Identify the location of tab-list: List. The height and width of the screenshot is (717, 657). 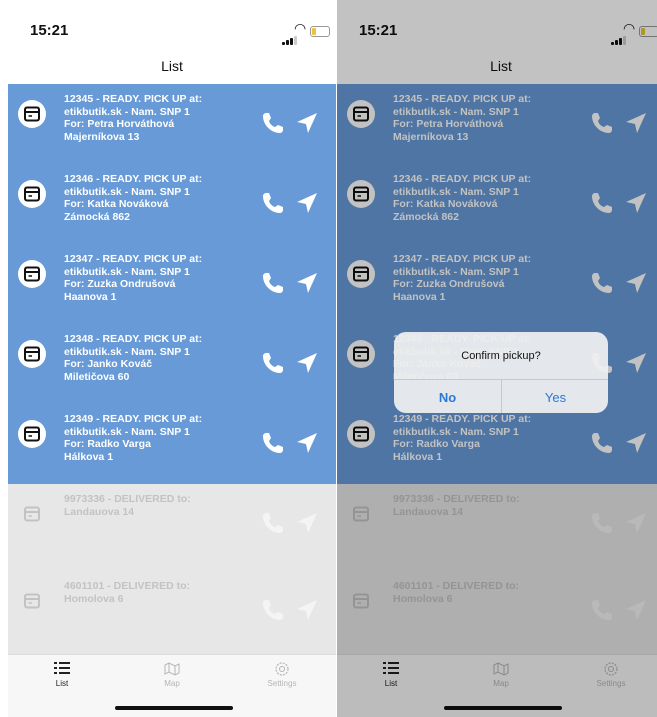
(62, 674).